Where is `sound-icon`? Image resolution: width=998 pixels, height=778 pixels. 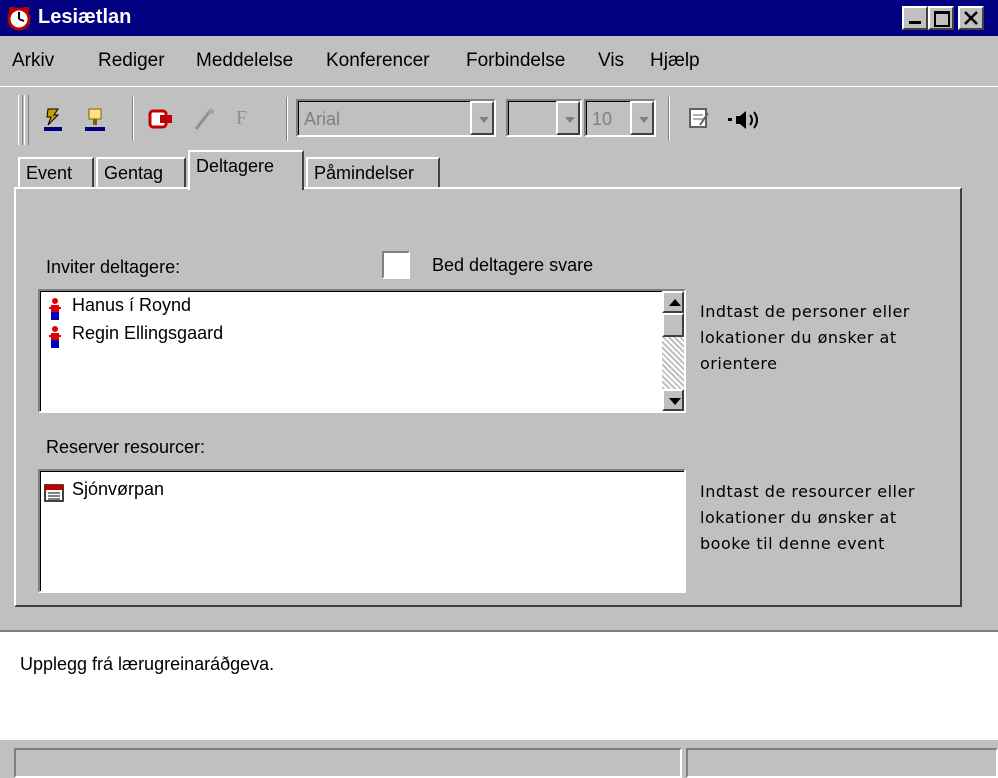 sound-icon is located at coordinates (744, 120).